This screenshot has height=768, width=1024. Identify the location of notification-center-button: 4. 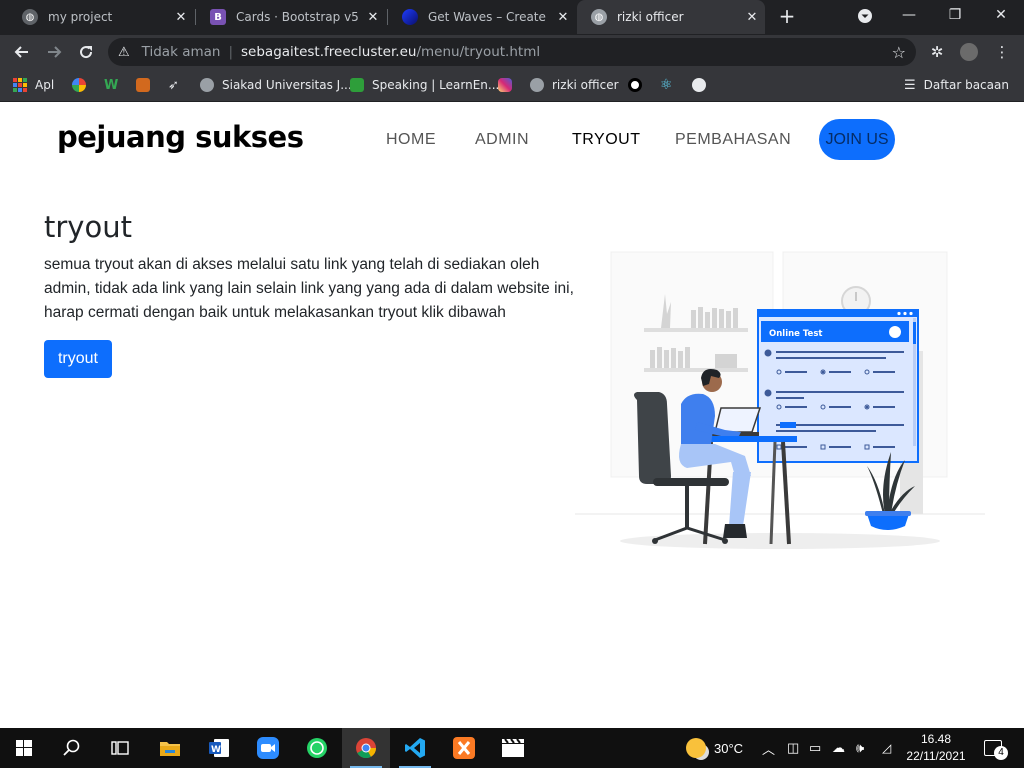
(996, 748).